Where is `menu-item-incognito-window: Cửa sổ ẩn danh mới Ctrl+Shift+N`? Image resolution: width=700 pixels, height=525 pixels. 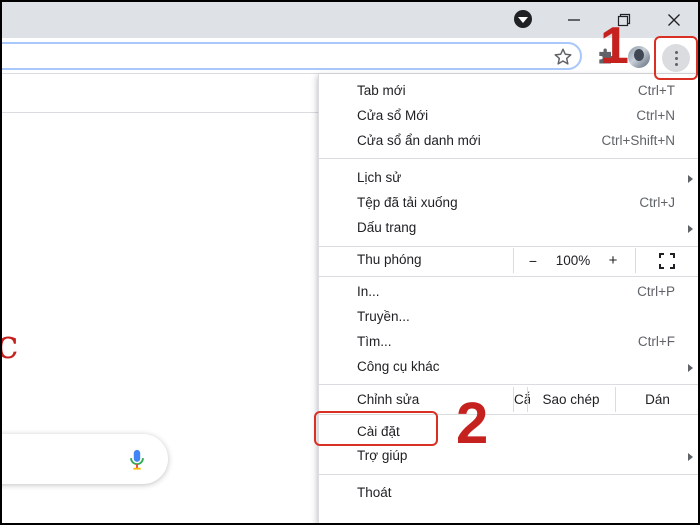
menu-item-incognito-window: Cửa sổ ẩn danh mới Ctrl+Shift+N is located at coordinates (508, 141).